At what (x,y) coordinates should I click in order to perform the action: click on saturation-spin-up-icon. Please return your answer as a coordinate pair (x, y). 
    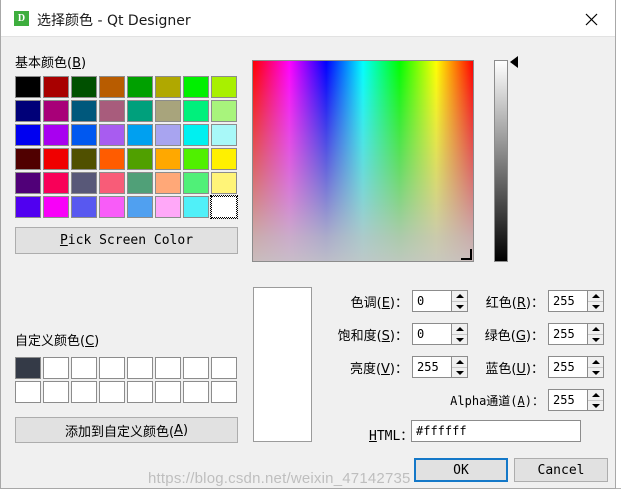
    Looking at the image, I should click on (459, 329).